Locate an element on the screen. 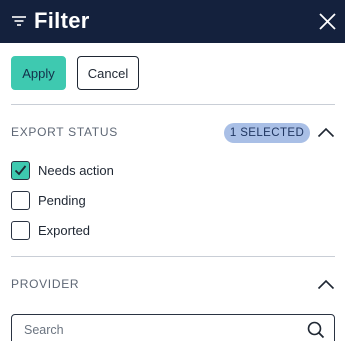 The height and width of the screenshot is (341, 345). export-status-title: EXPORT STATUS is located at coordinates (64, 132).